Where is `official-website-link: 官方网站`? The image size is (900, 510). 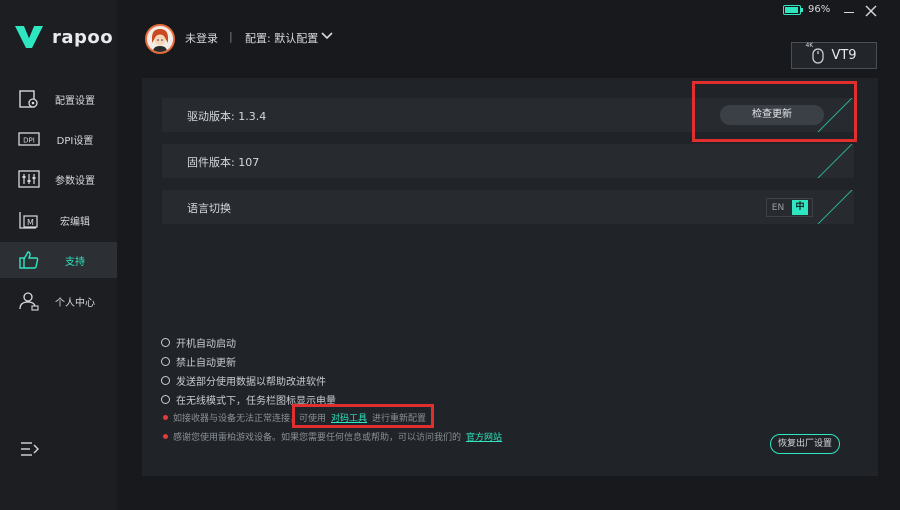 official-website-link: 官方网站 is located at coordinates (484, 436).